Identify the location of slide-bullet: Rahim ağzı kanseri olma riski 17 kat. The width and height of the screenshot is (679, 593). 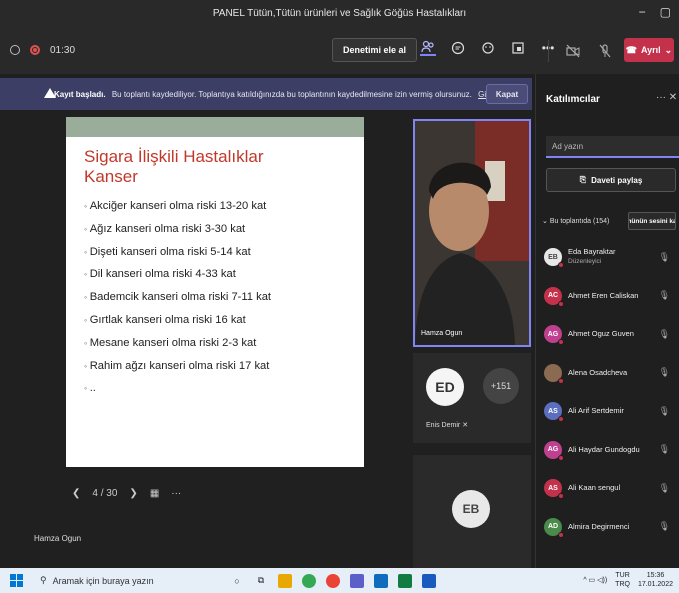
(224, 366).